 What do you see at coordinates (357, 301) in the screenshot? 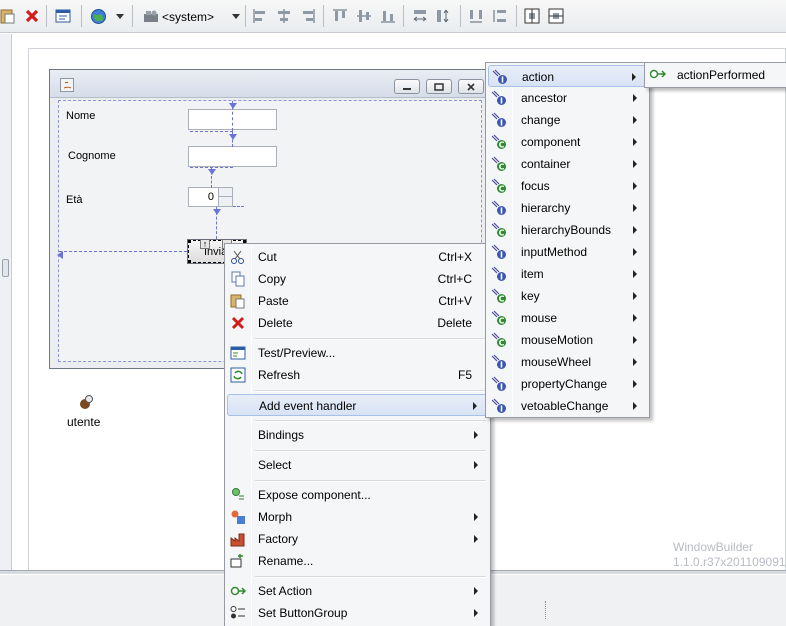
I see `menu-item-paste: Paste Ctrl+V` at bounding box center [357, 301].